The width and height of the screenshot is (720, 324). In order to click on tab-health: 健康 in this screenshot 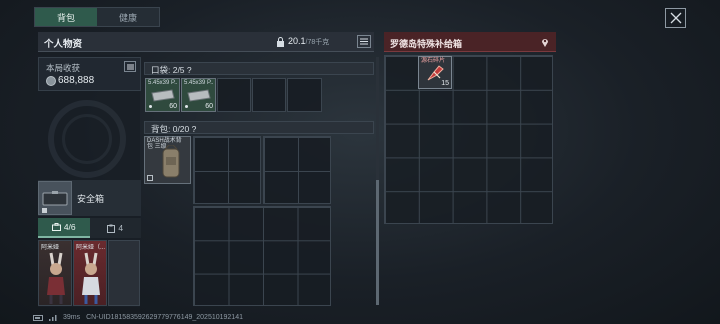, I will do `click(128, 17)`.